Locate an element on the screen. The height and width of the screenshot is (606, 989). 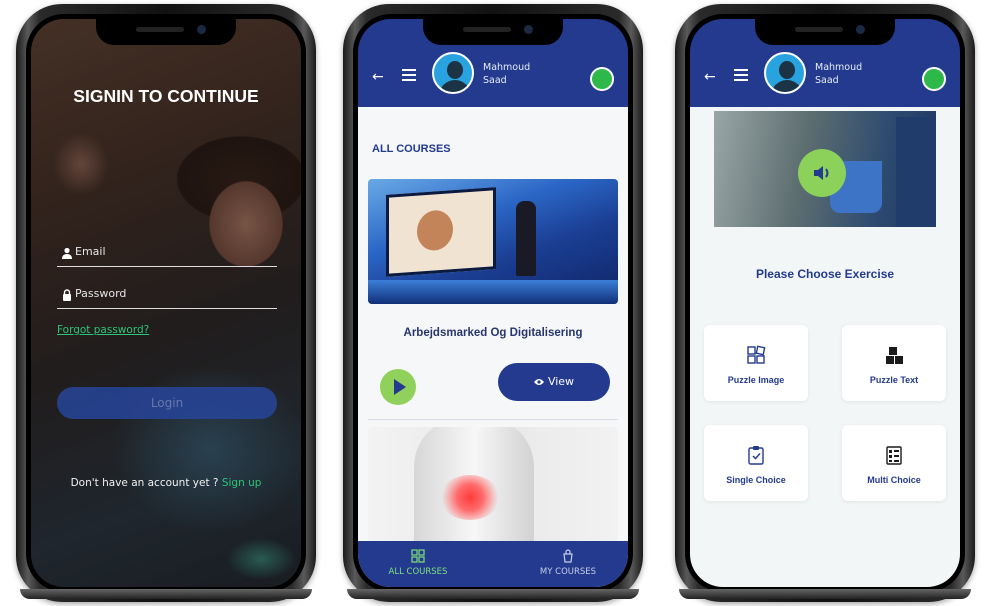
bag-icon is located at coordinates (568, 556).